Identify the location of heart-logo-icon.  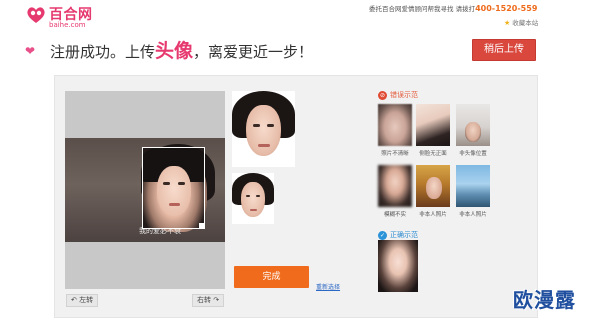
(36, 15).